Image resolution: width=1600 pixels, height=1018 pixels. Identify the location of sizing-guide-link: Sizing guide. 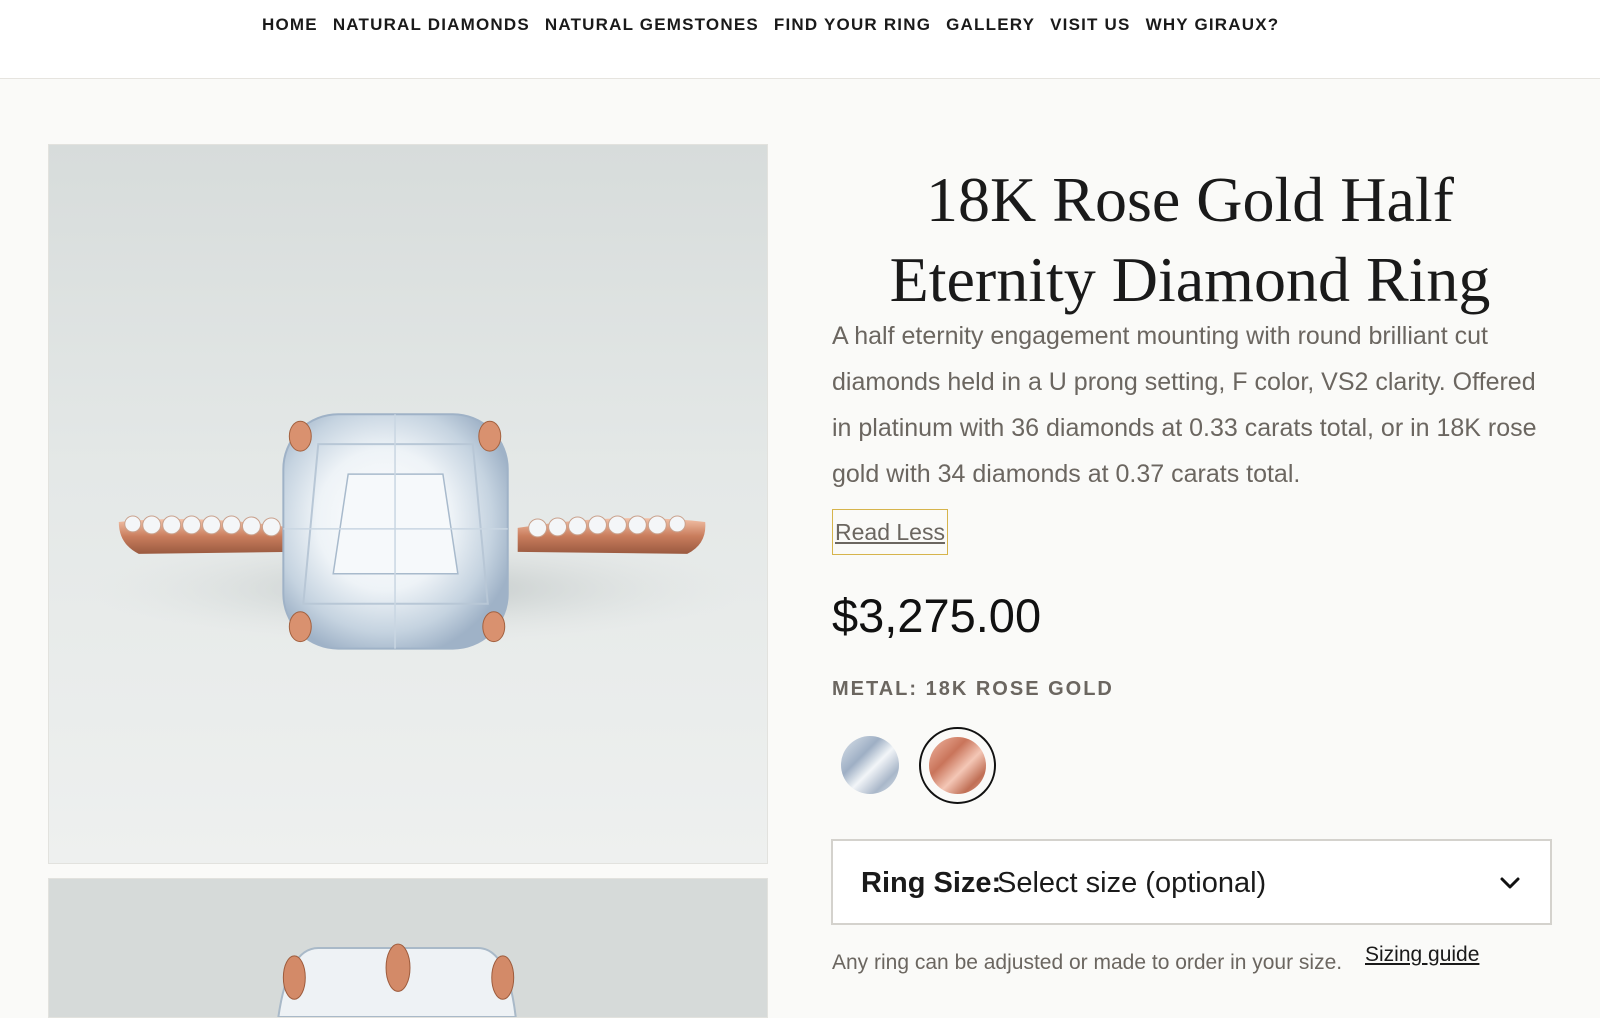
(1422, 955).